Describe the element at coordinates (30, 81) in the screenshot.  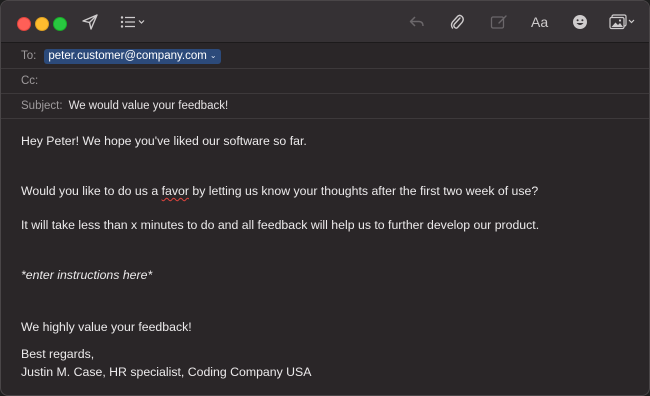
I see `cc-label: Cc:` at that location.